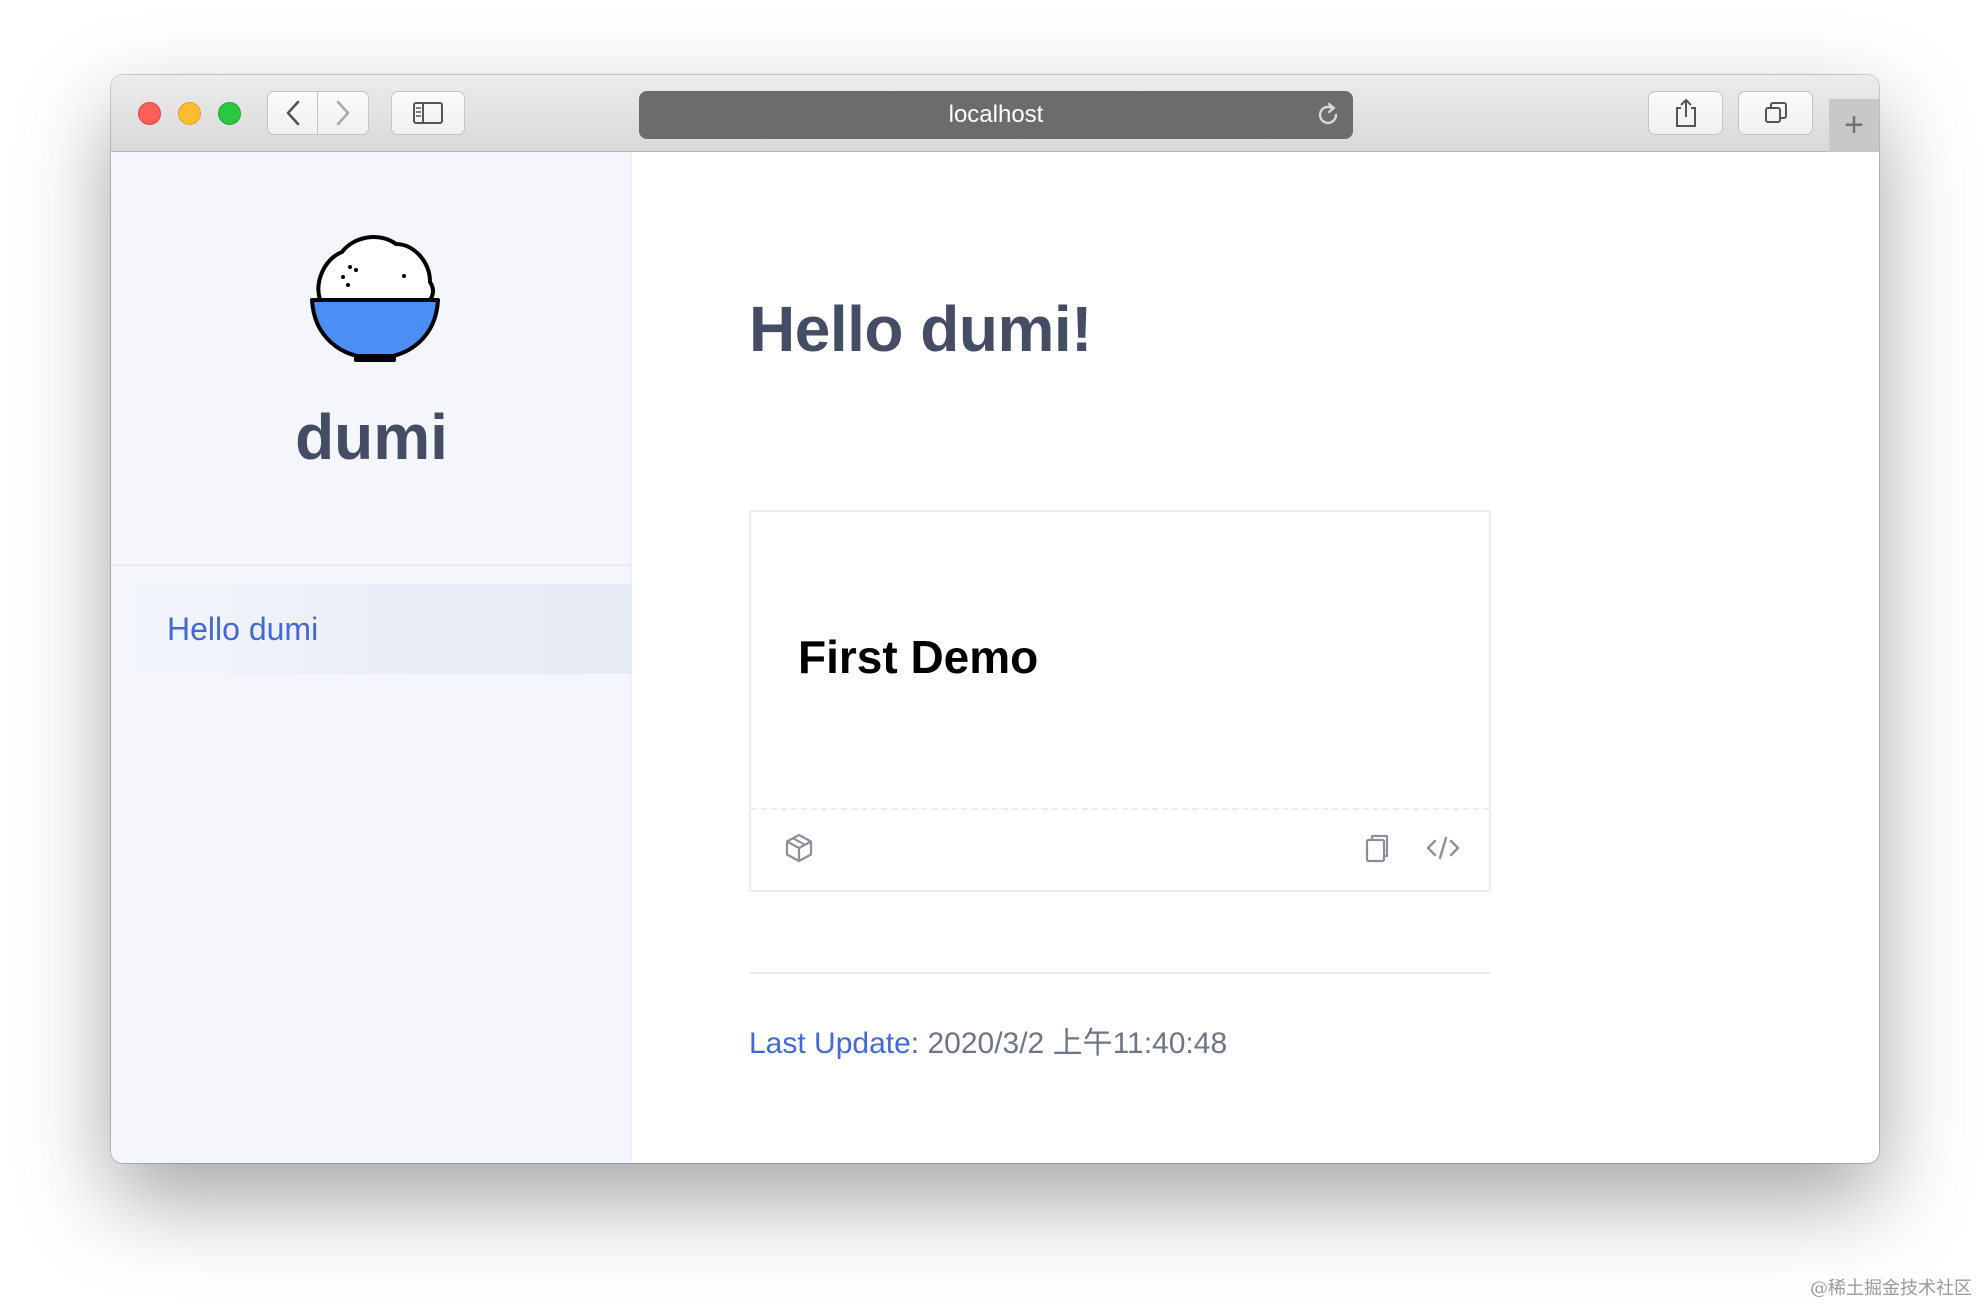 Image resolution: width=1988 pixels, height=1310 pixels. I want to click on forward-button, so click(343, 113).